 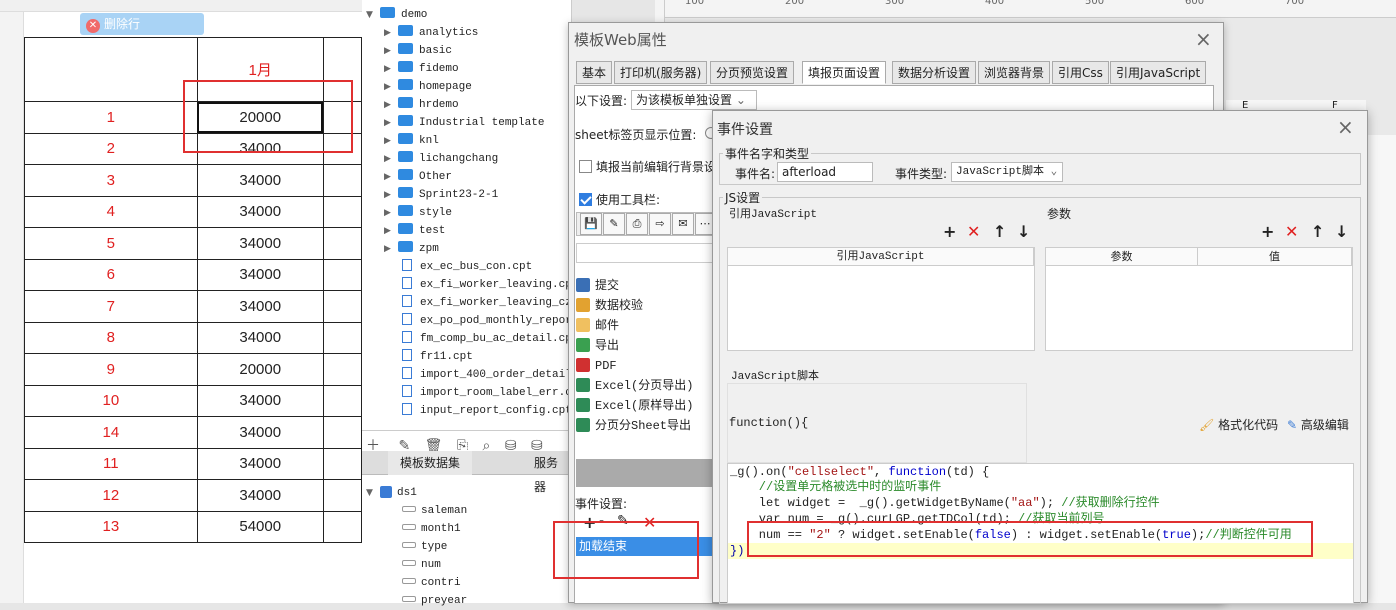 I want to click on list-item: 导出, so click(x=597, y=345).